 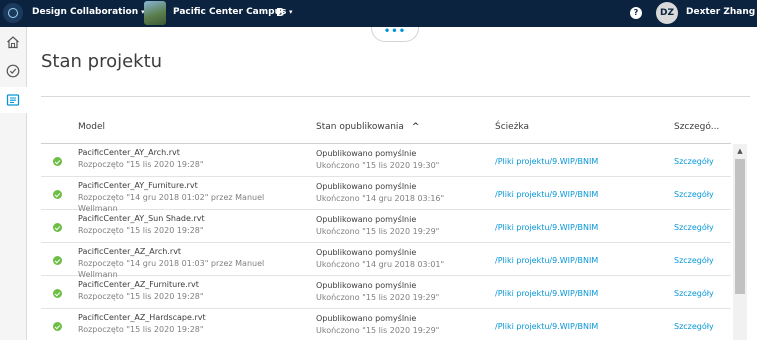 What do you see at coordinates (395, 34) in the screenshot?
I see `panel-toggle-handle: •••` at bounding box center [395, 34].